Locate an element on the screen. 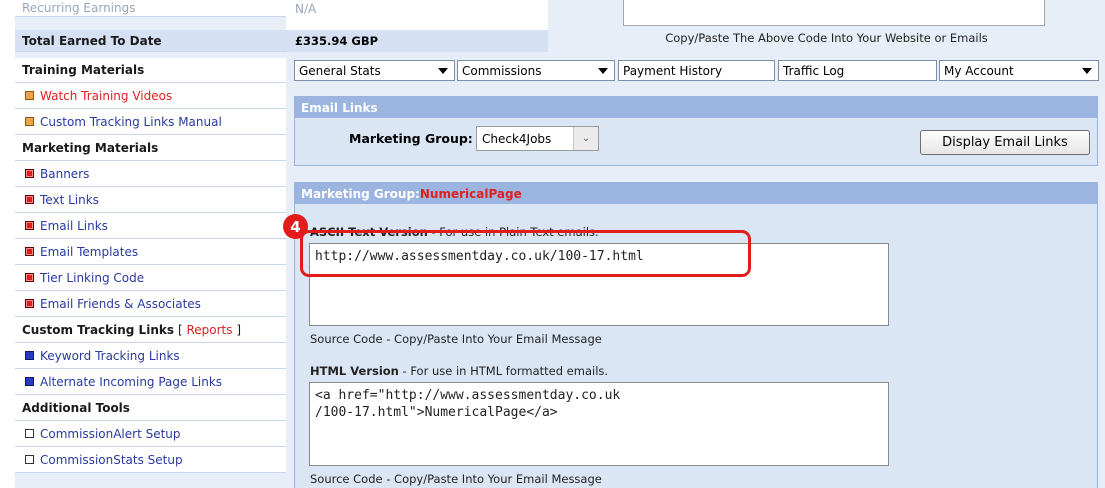 The image size is (1105, 488). marketing-group-value: Check4Jobs is located at coordinates (517, 138).